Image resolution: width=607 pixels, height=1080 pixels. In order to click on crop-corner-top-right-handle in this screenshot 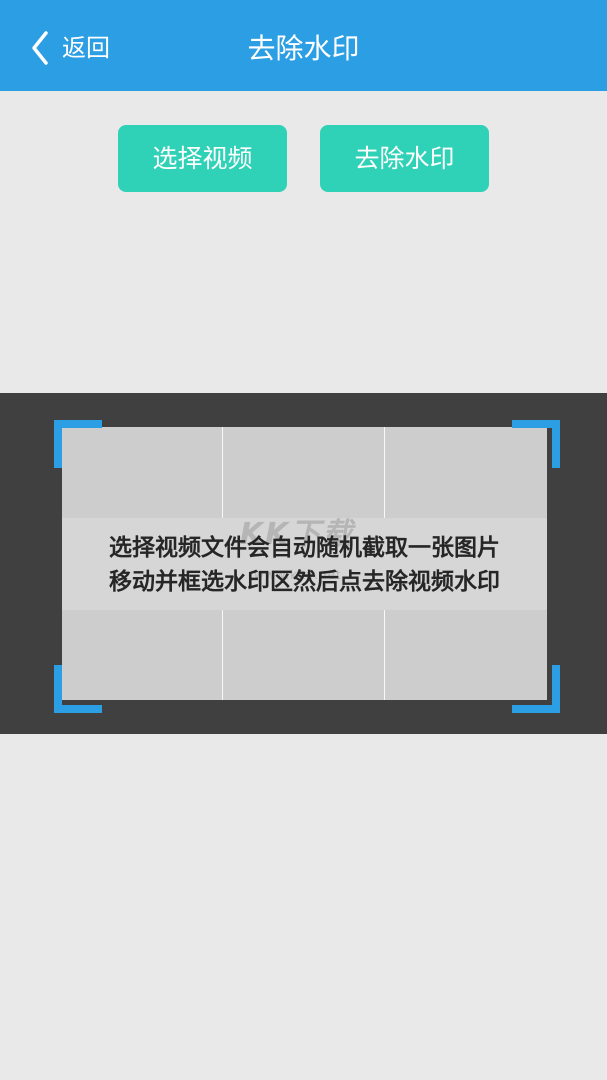, I will do `click(536, 444)`.